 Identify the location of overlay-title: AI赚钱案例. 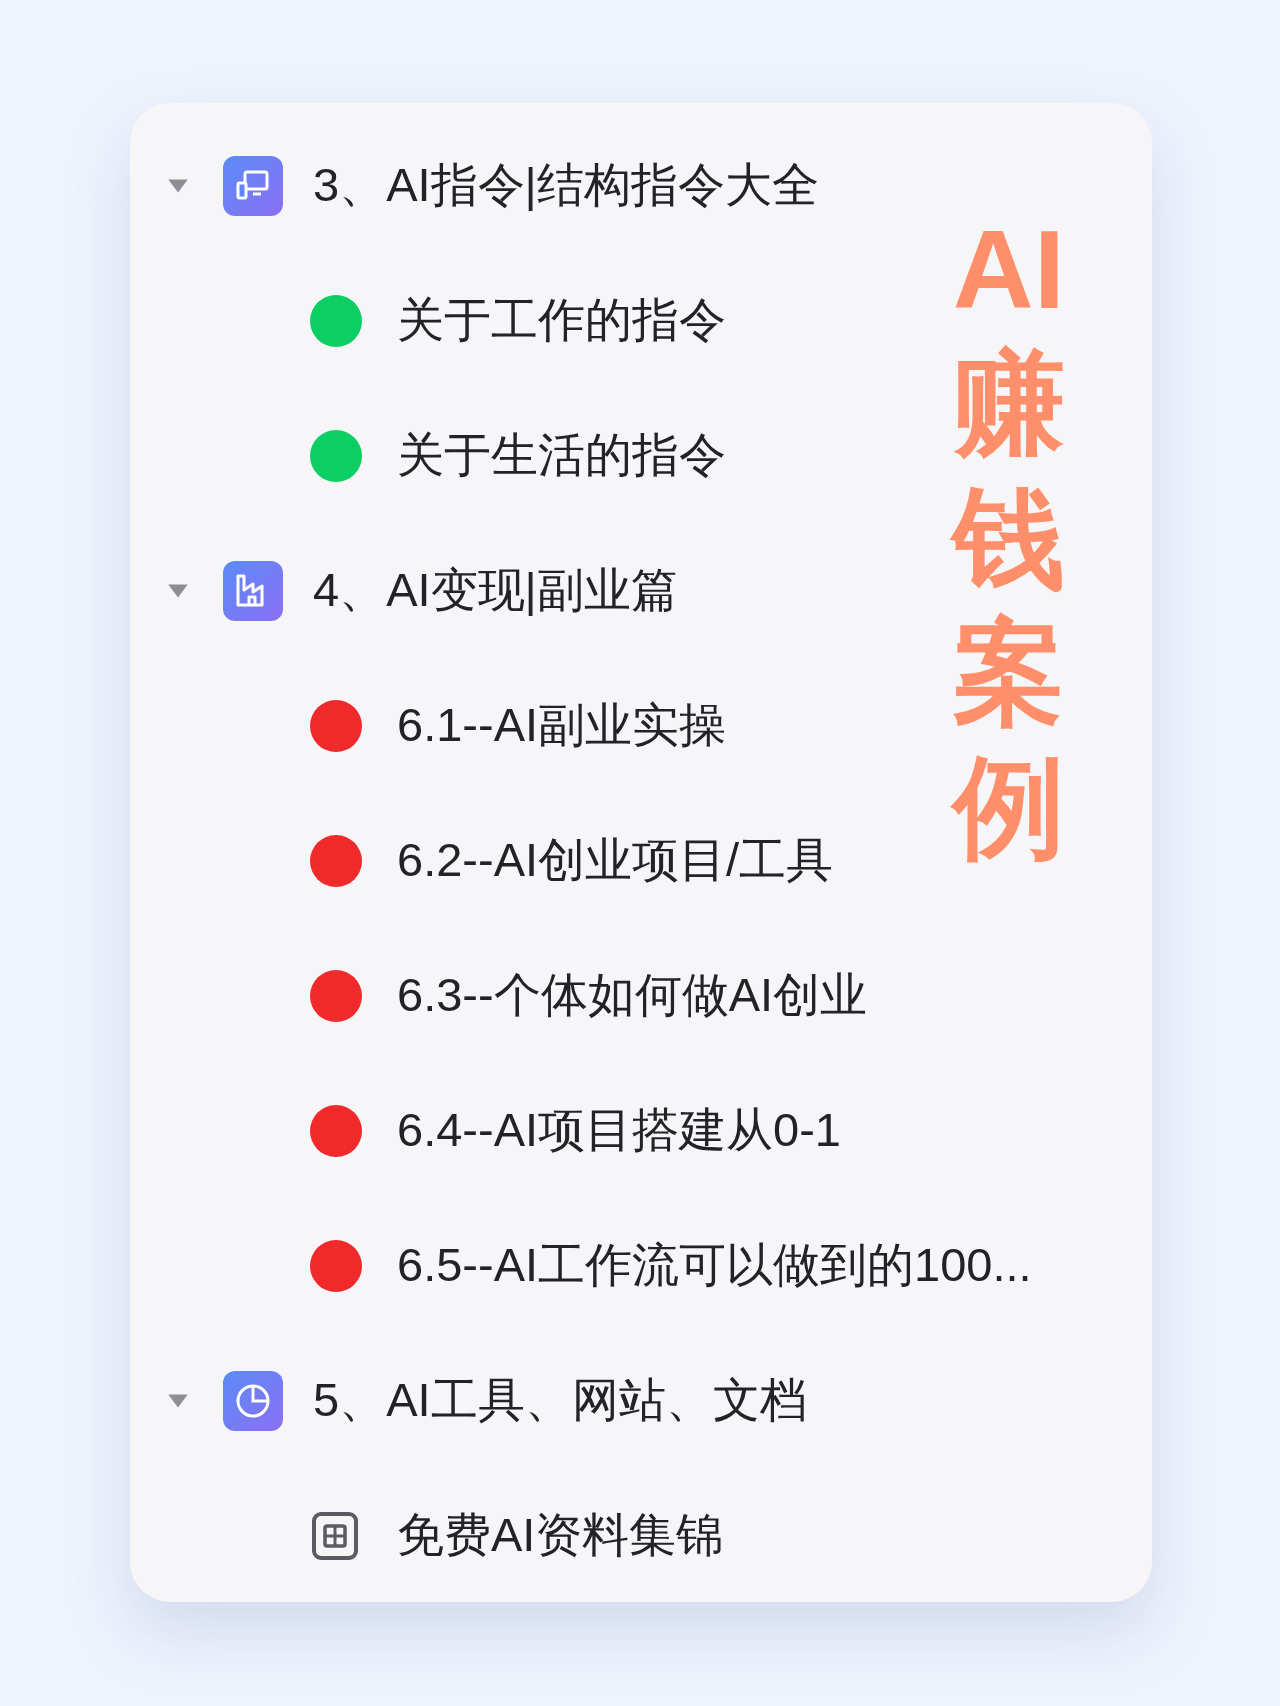
(1009, 539).